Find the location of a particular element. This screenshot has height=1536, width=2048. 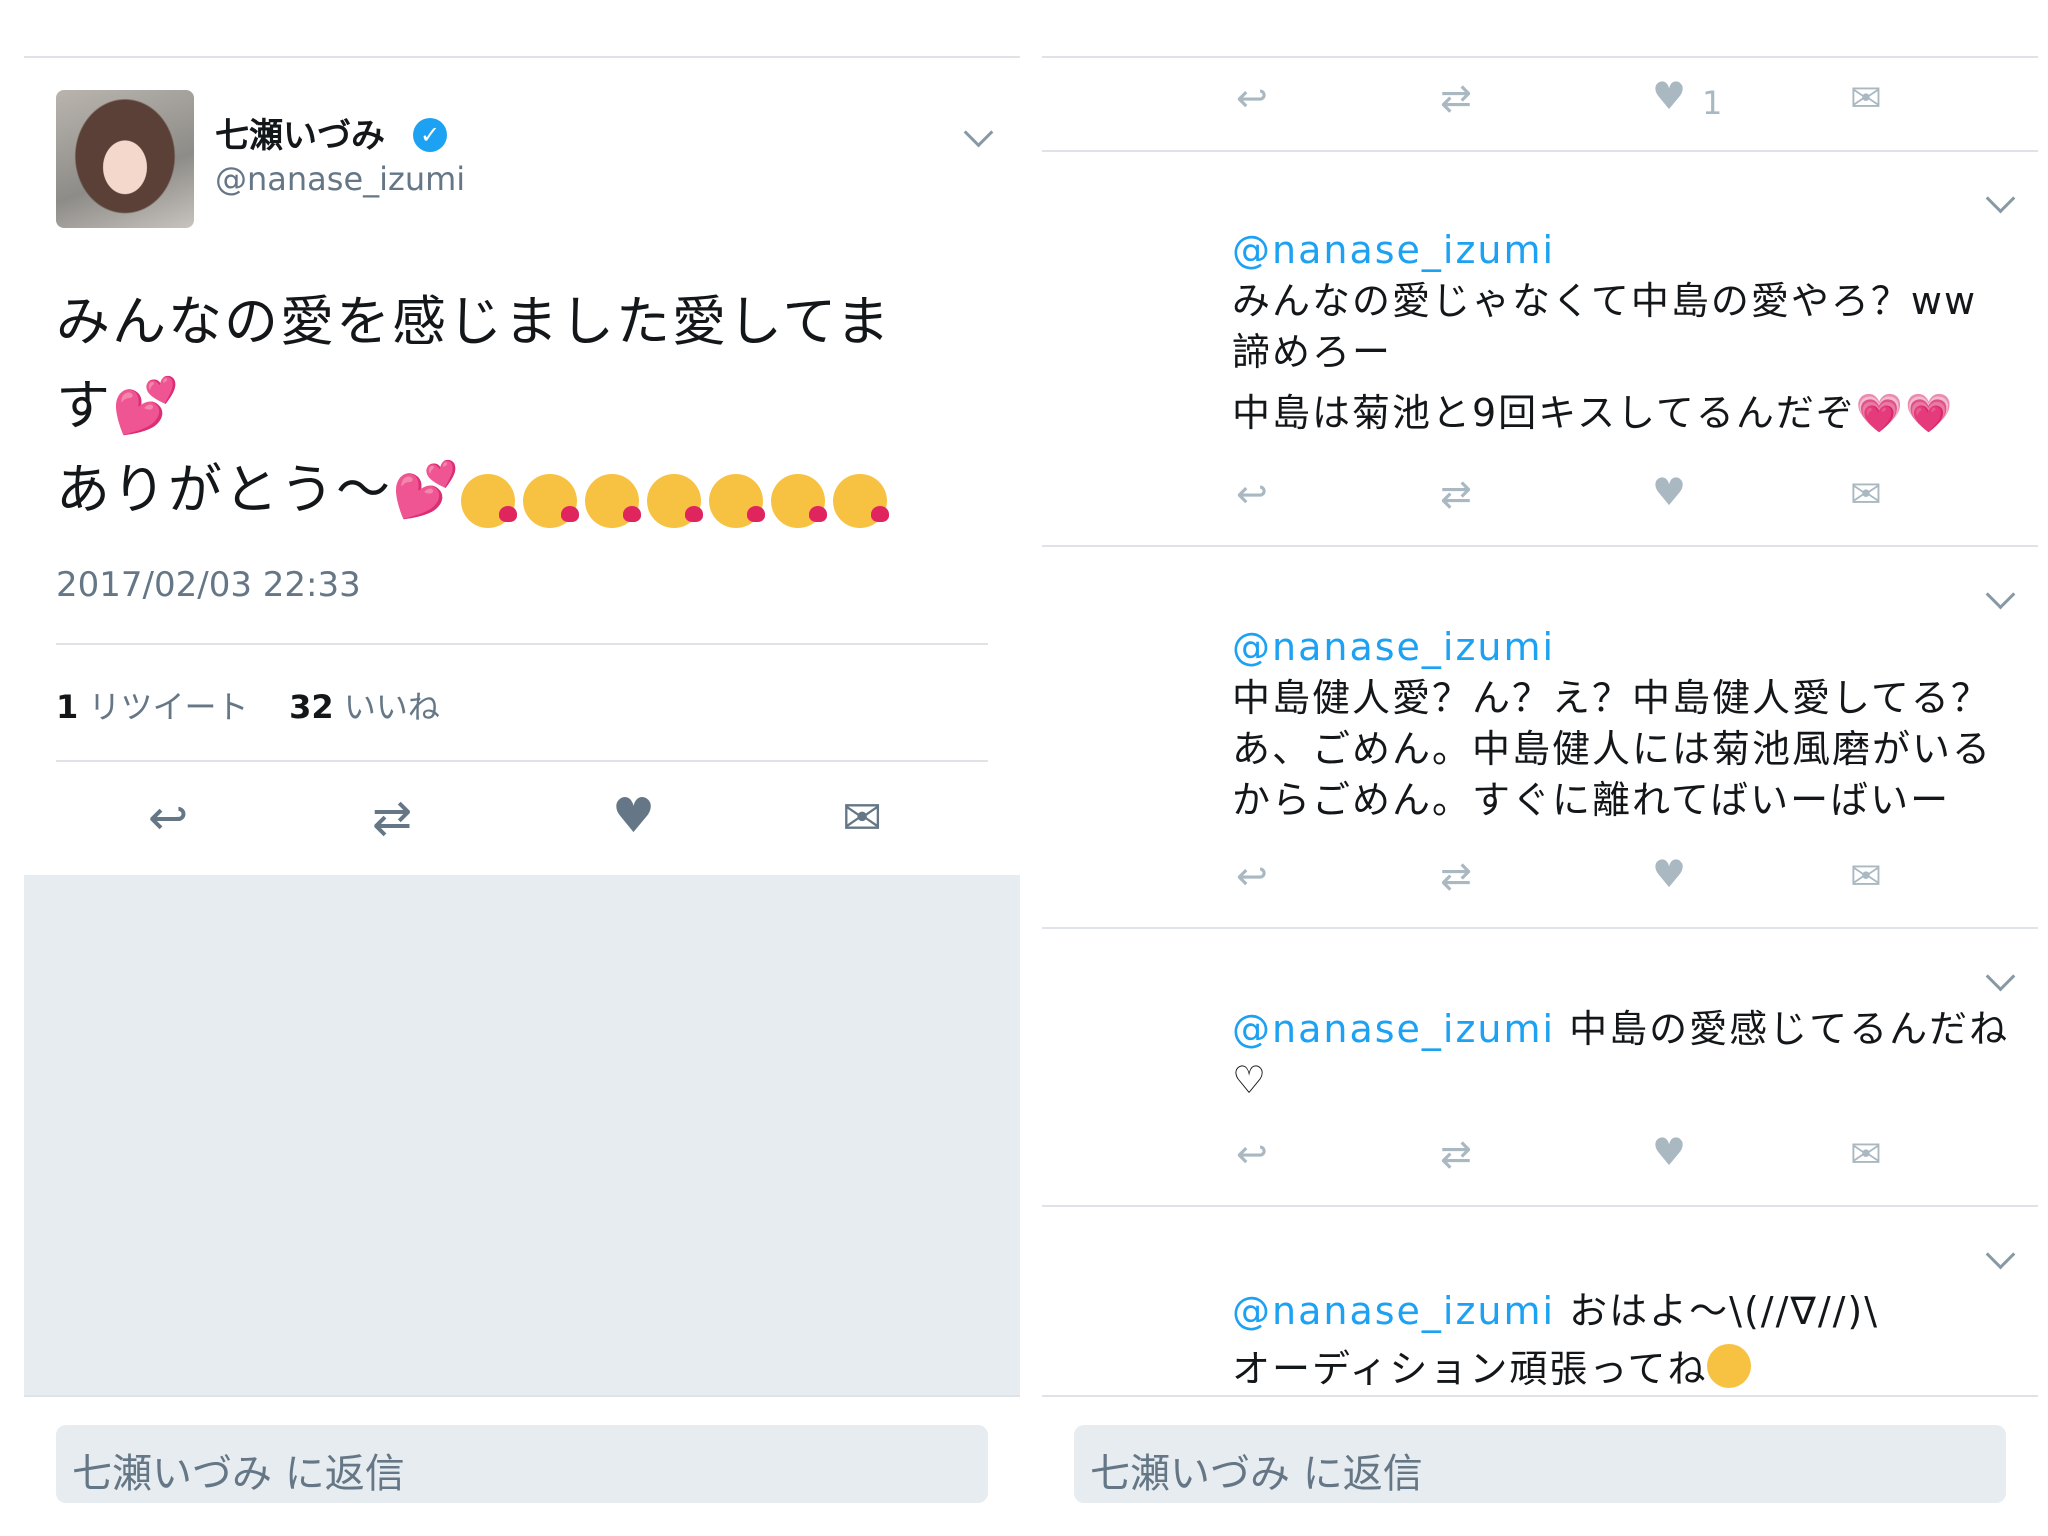

like-count: 1 is located at coordinates (1712, 103).